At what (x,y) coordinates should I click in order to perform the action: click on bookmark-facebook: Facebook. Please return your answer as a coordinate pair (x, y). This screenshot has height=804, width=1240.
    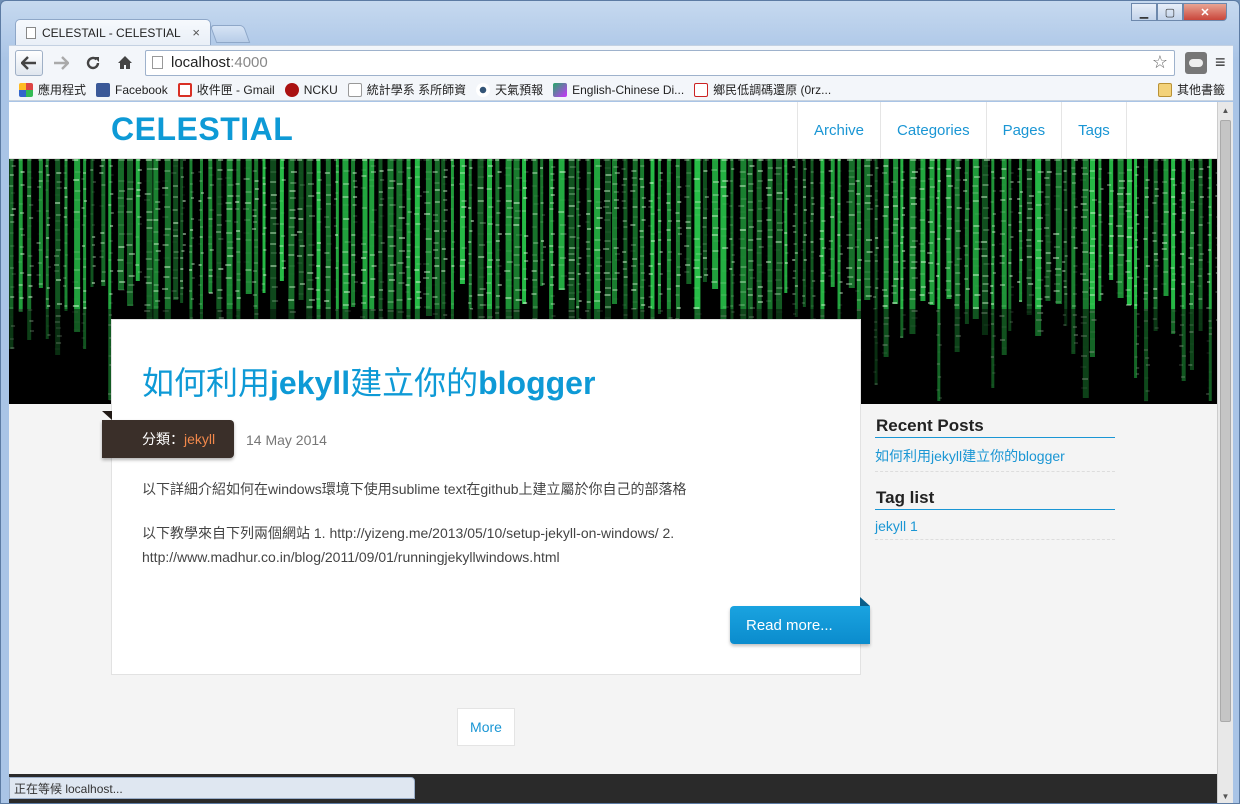
    Looking at the image, I should click on (132, 89).